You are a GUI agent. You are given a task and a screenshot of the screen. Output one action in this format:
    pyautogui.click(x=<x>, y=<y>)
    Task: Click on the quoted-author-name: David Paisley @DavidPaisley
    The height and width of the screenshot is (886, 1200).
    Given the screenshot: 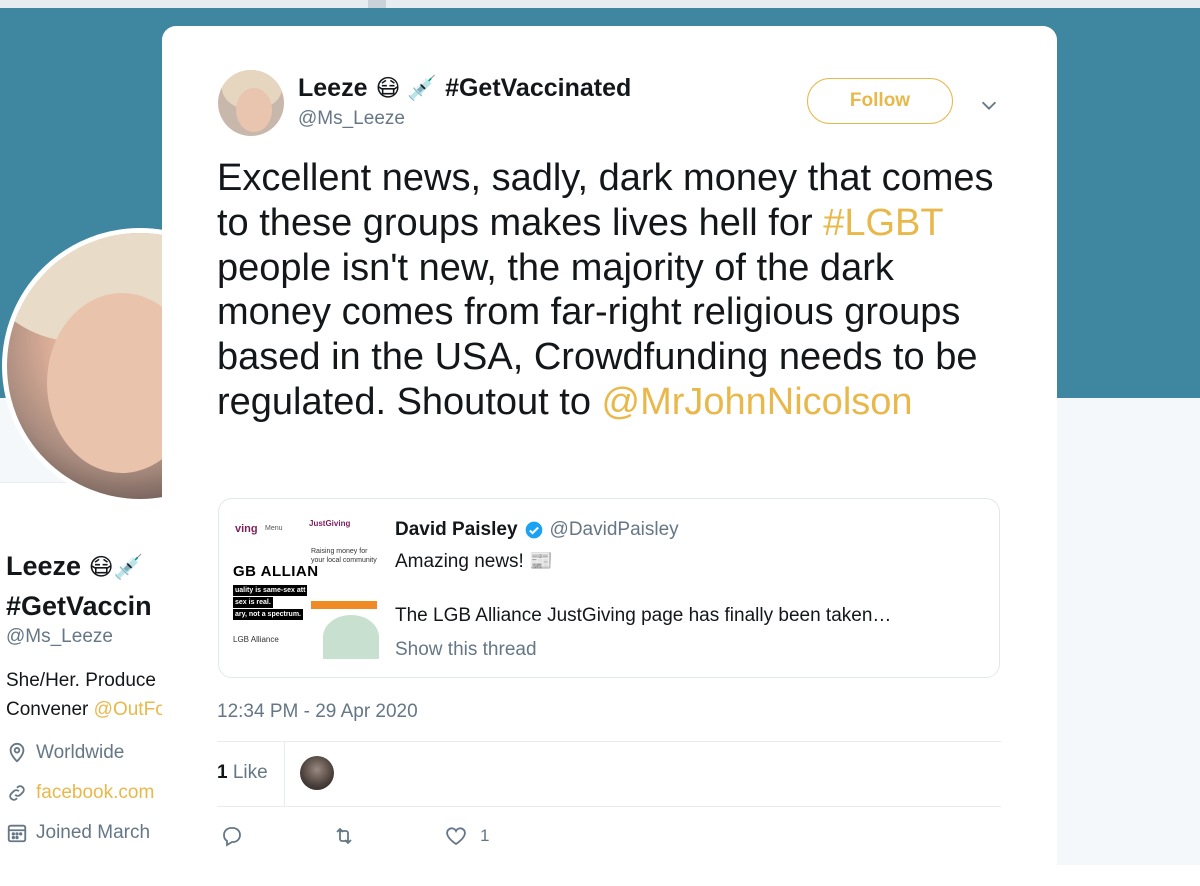 What is the action you would take?
    pyautogui.click(x=537, y=529)
    